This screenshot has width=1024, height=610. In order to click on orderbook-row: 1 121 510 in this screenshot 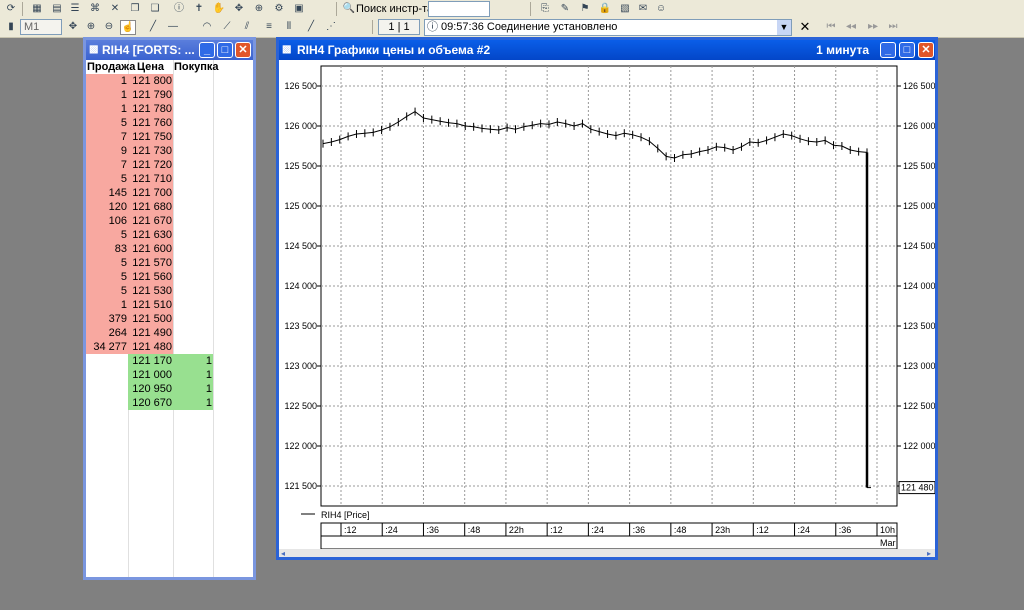, I will do `click(149, 305)`.